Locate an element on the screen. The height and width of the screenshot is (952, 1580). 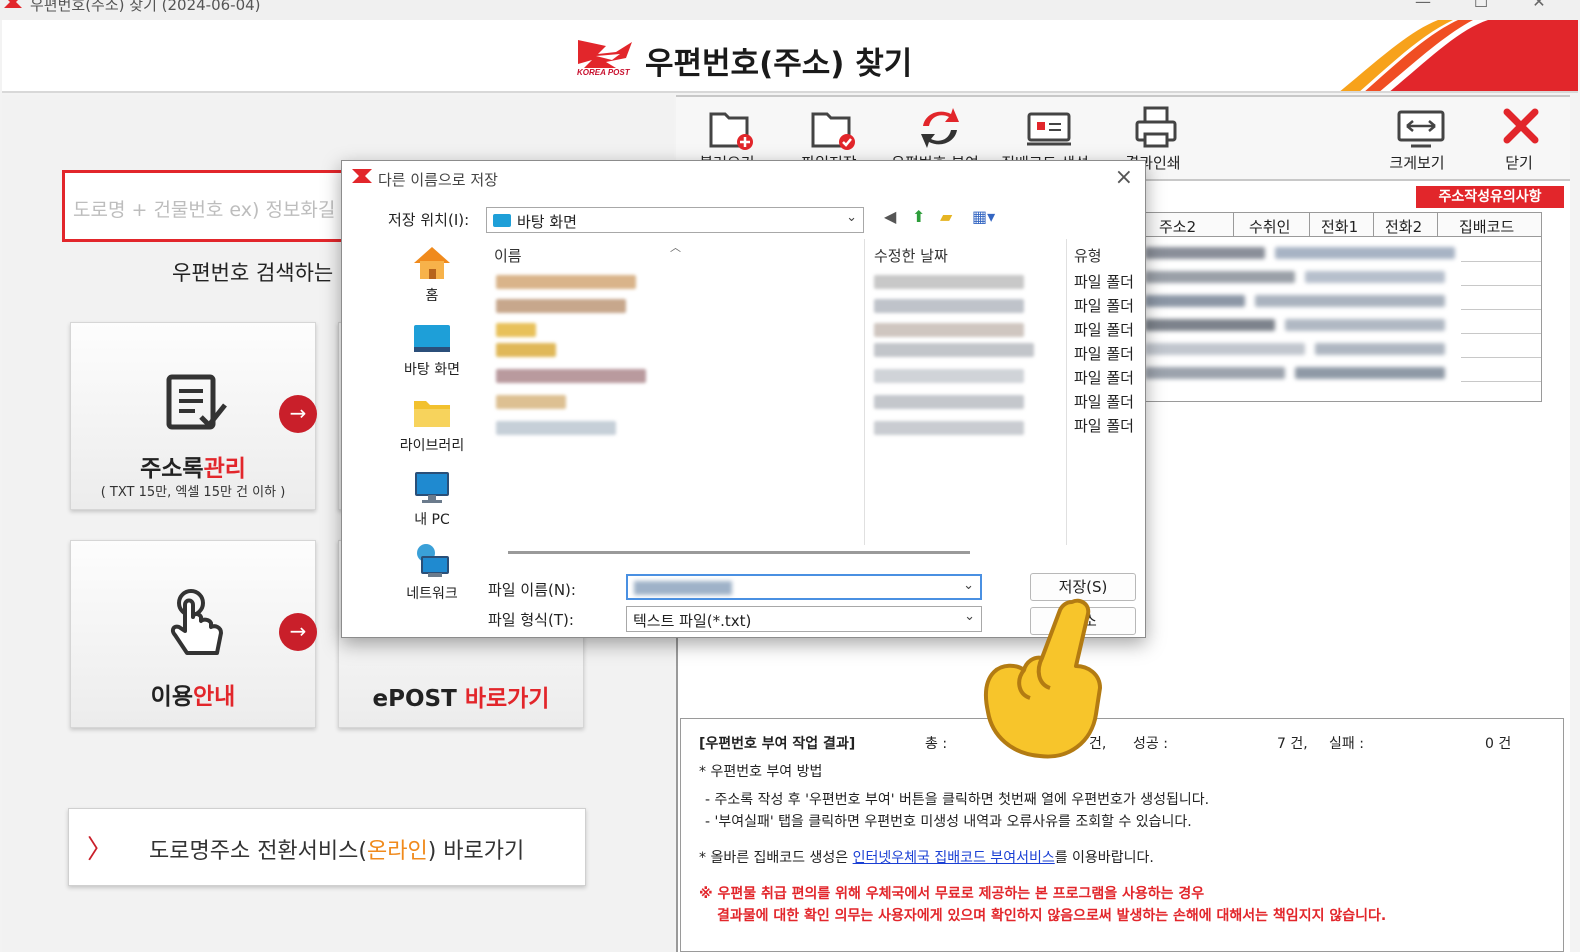
network-icon is located at coordinates (433, 560).